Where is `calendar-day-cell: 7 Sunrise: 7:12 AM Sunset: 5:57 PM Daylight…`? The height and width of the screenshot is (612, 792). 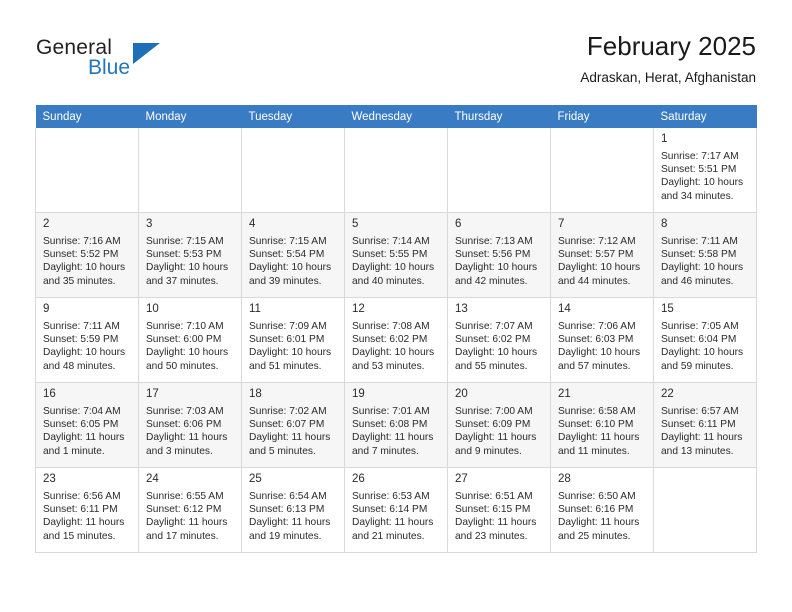 calendar-day-cell: 7 Sunrise: 7:12 AM Sunset: 5:57 PM Daylight… is located at coordinates (602, 255).